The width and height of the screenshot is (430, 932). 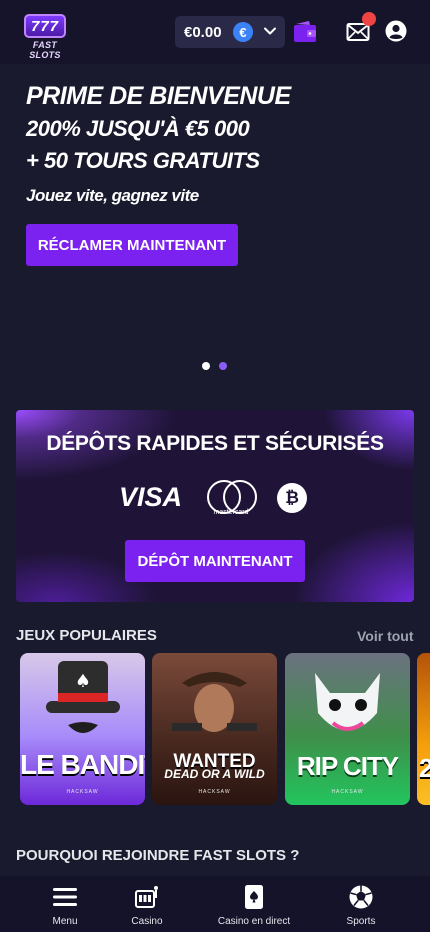 I want to click on rip-city-art-icon, so click(x=347, y=702).